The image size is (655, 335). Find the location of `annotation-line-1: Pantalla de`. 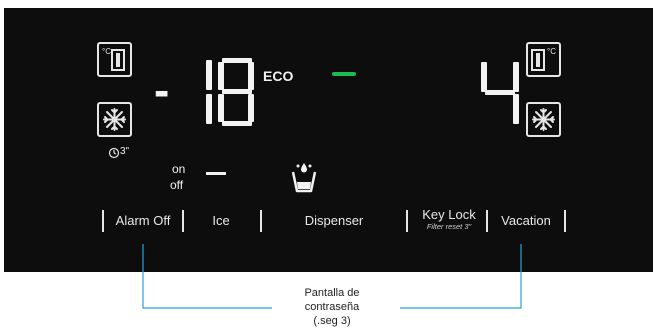

annotation-line-1: Pantalla de is located at coordinates (332, 293).